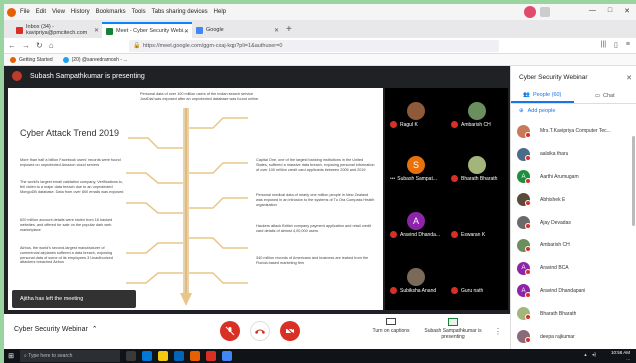  Describe the element at coordinates (131, 356) in the screenshot. I see `task-view-icon` at that location.